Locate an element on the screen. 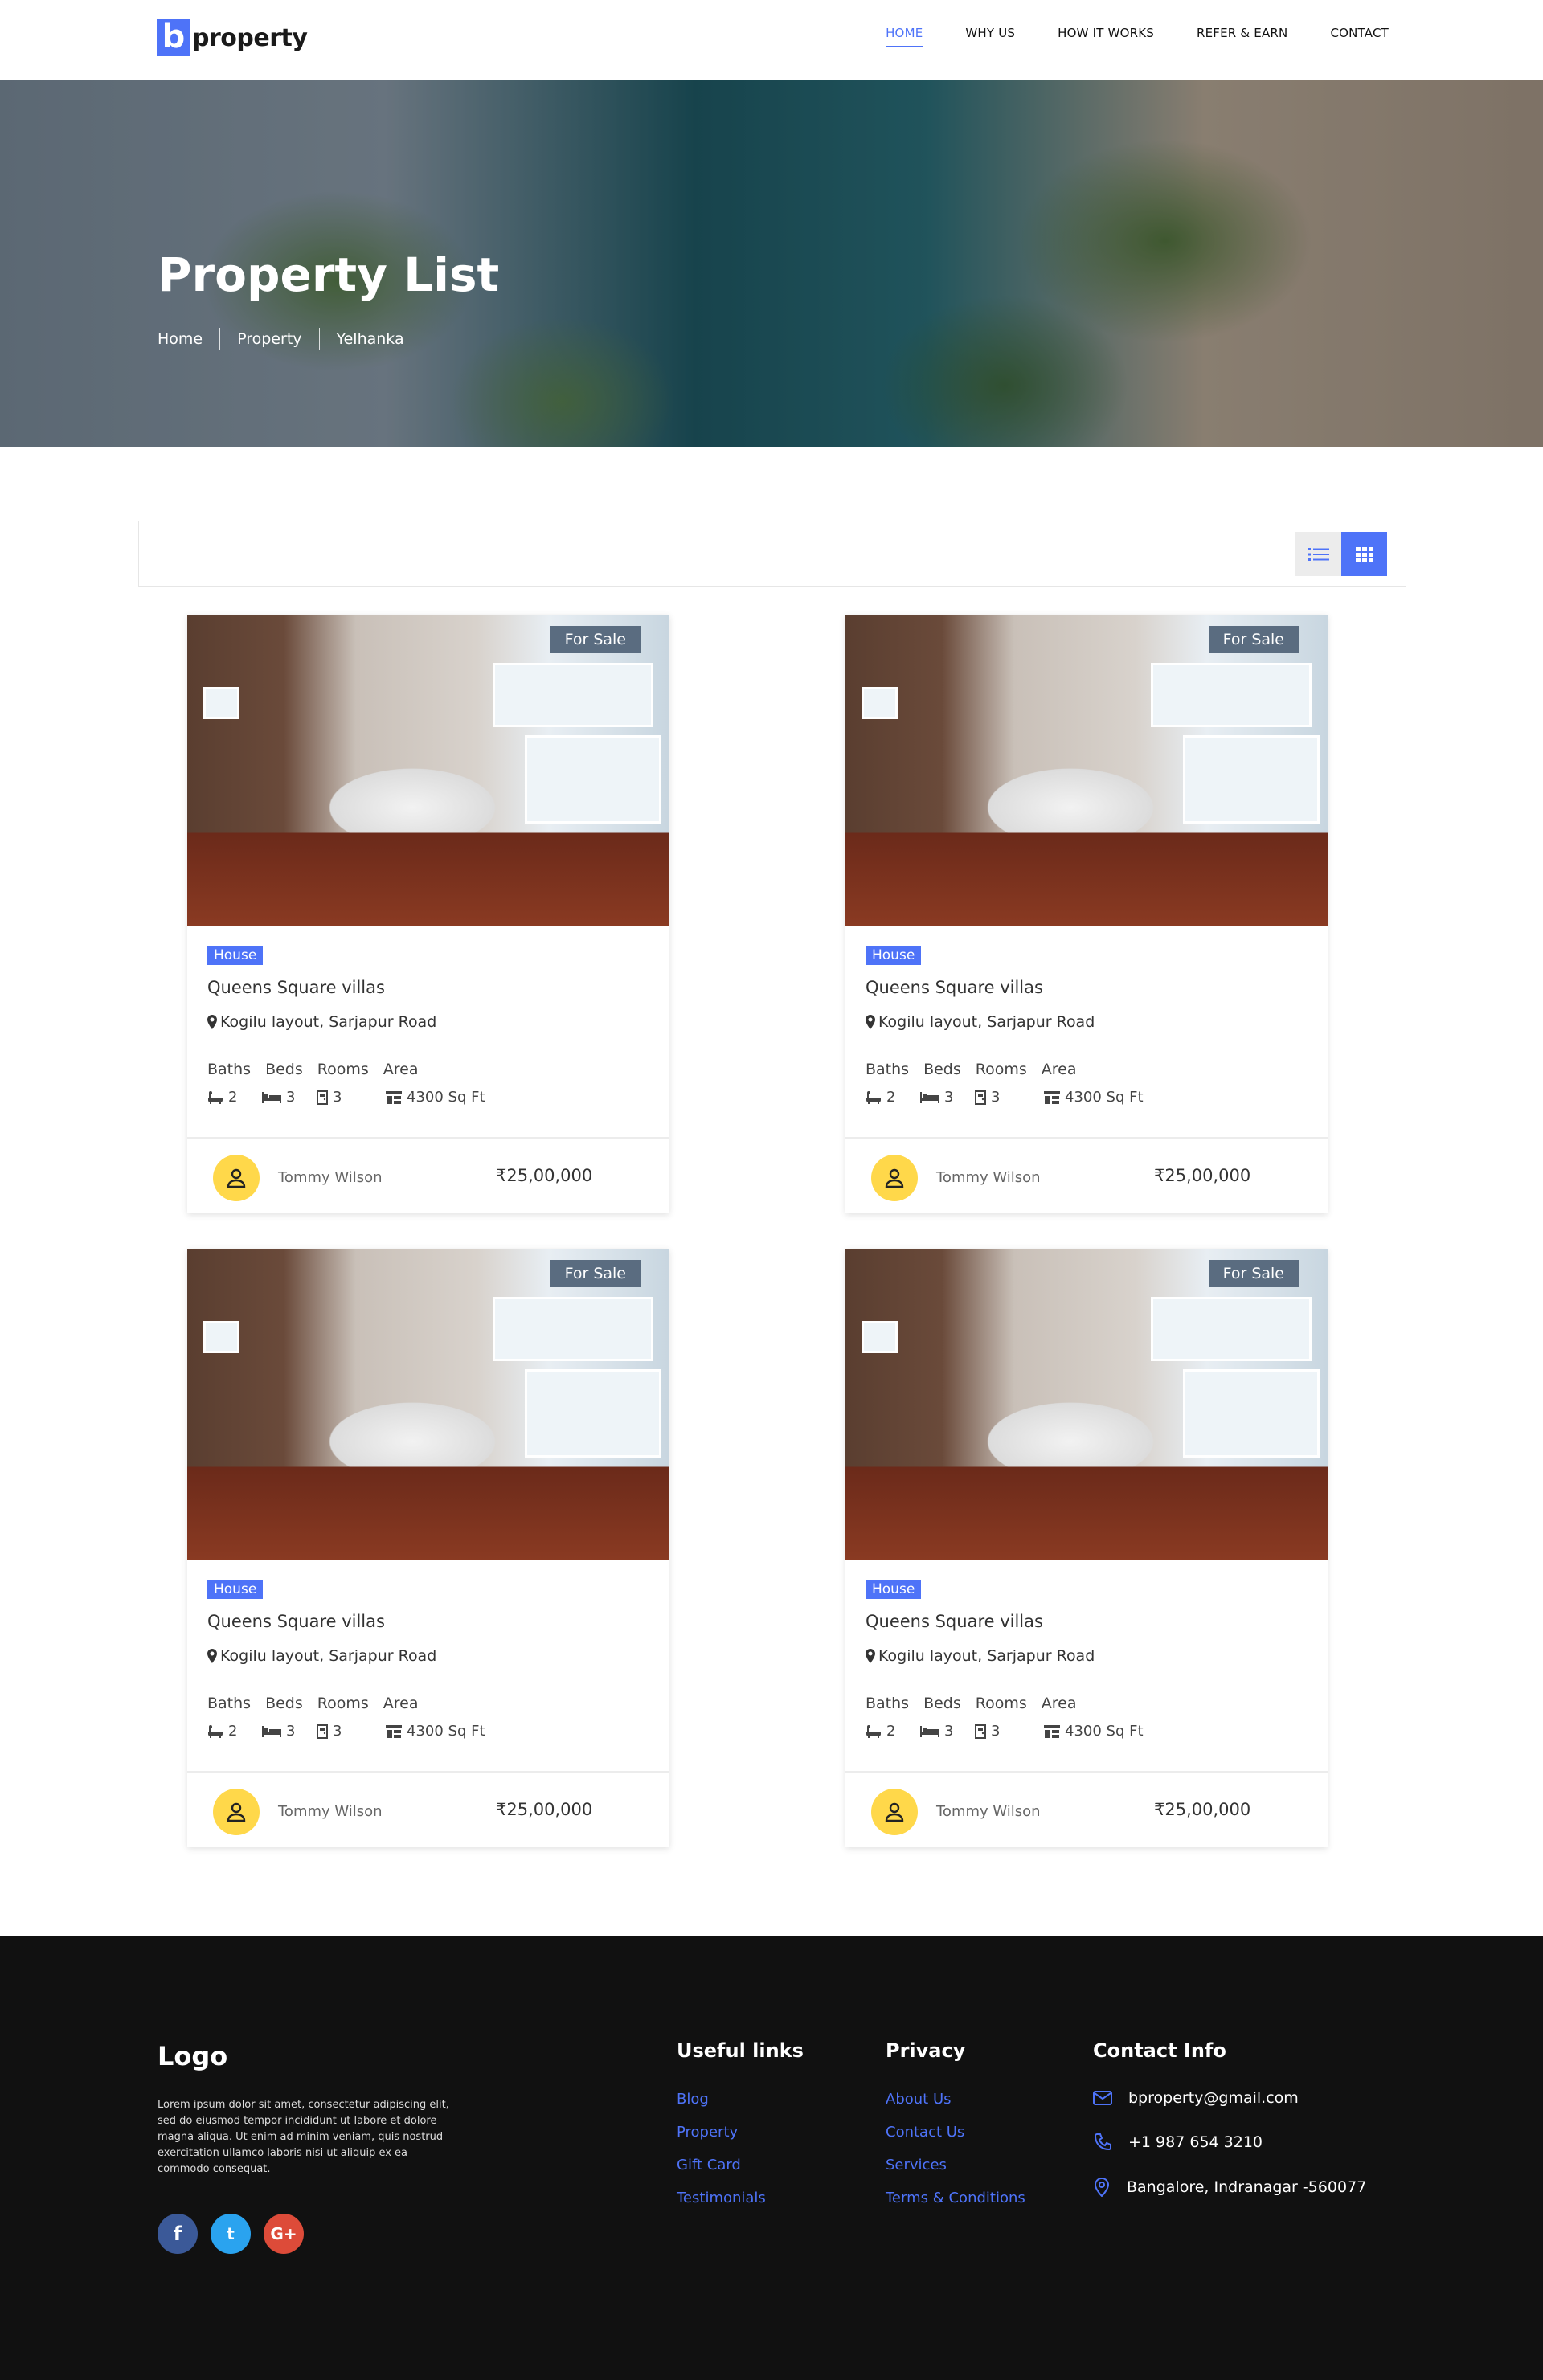  facebook-icon: f is located at coordinates (178, 2234).